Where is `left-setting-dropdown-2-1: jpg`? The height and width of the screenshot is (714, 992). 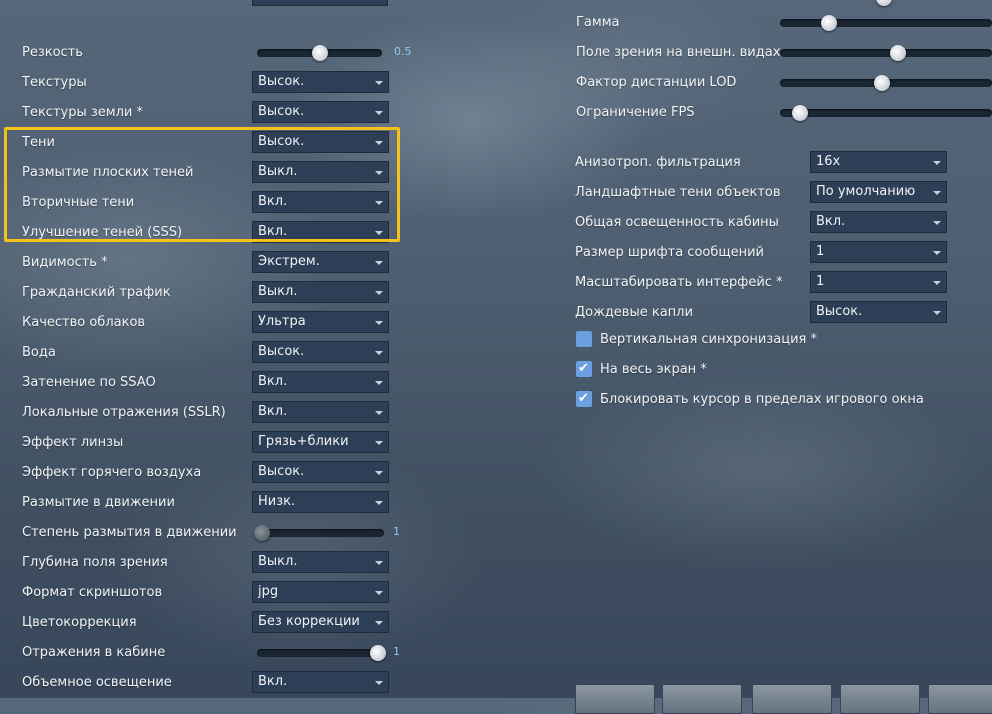 left-setting-dropdown-2-1: jpg is located at coordinates (320, 592).